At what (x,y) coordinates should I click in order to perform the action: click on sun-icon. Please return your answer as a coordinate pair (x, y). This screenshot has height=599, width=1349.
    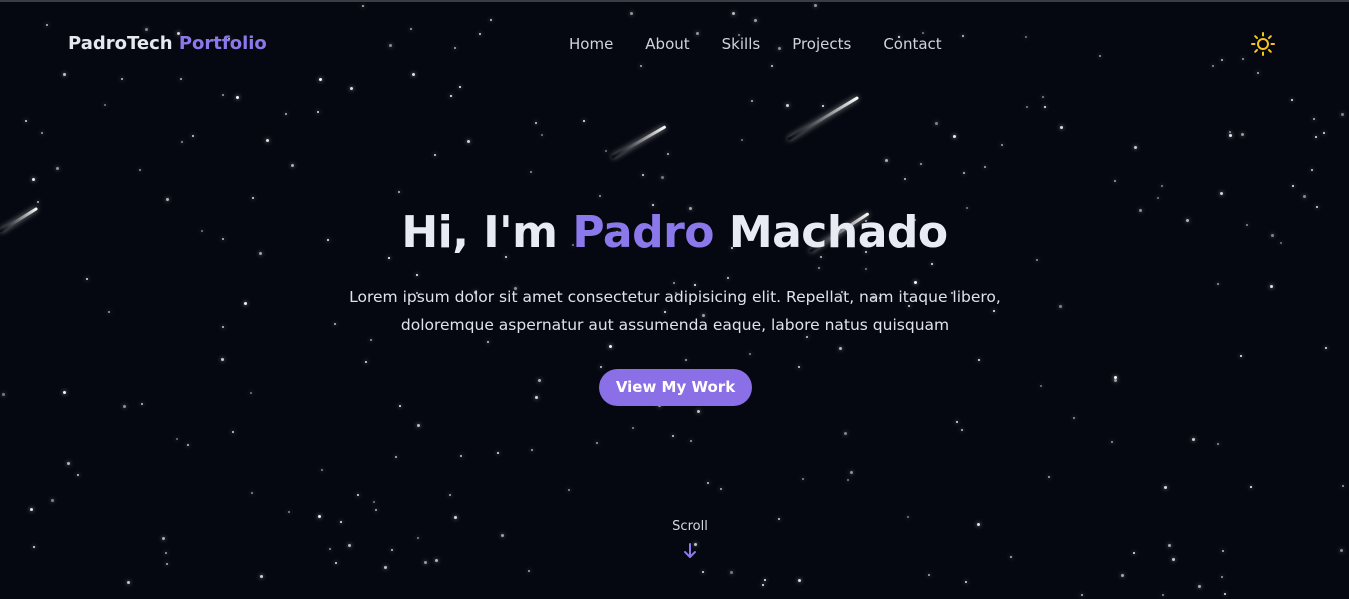
    Looking at the image, I should click on (1263, 44).